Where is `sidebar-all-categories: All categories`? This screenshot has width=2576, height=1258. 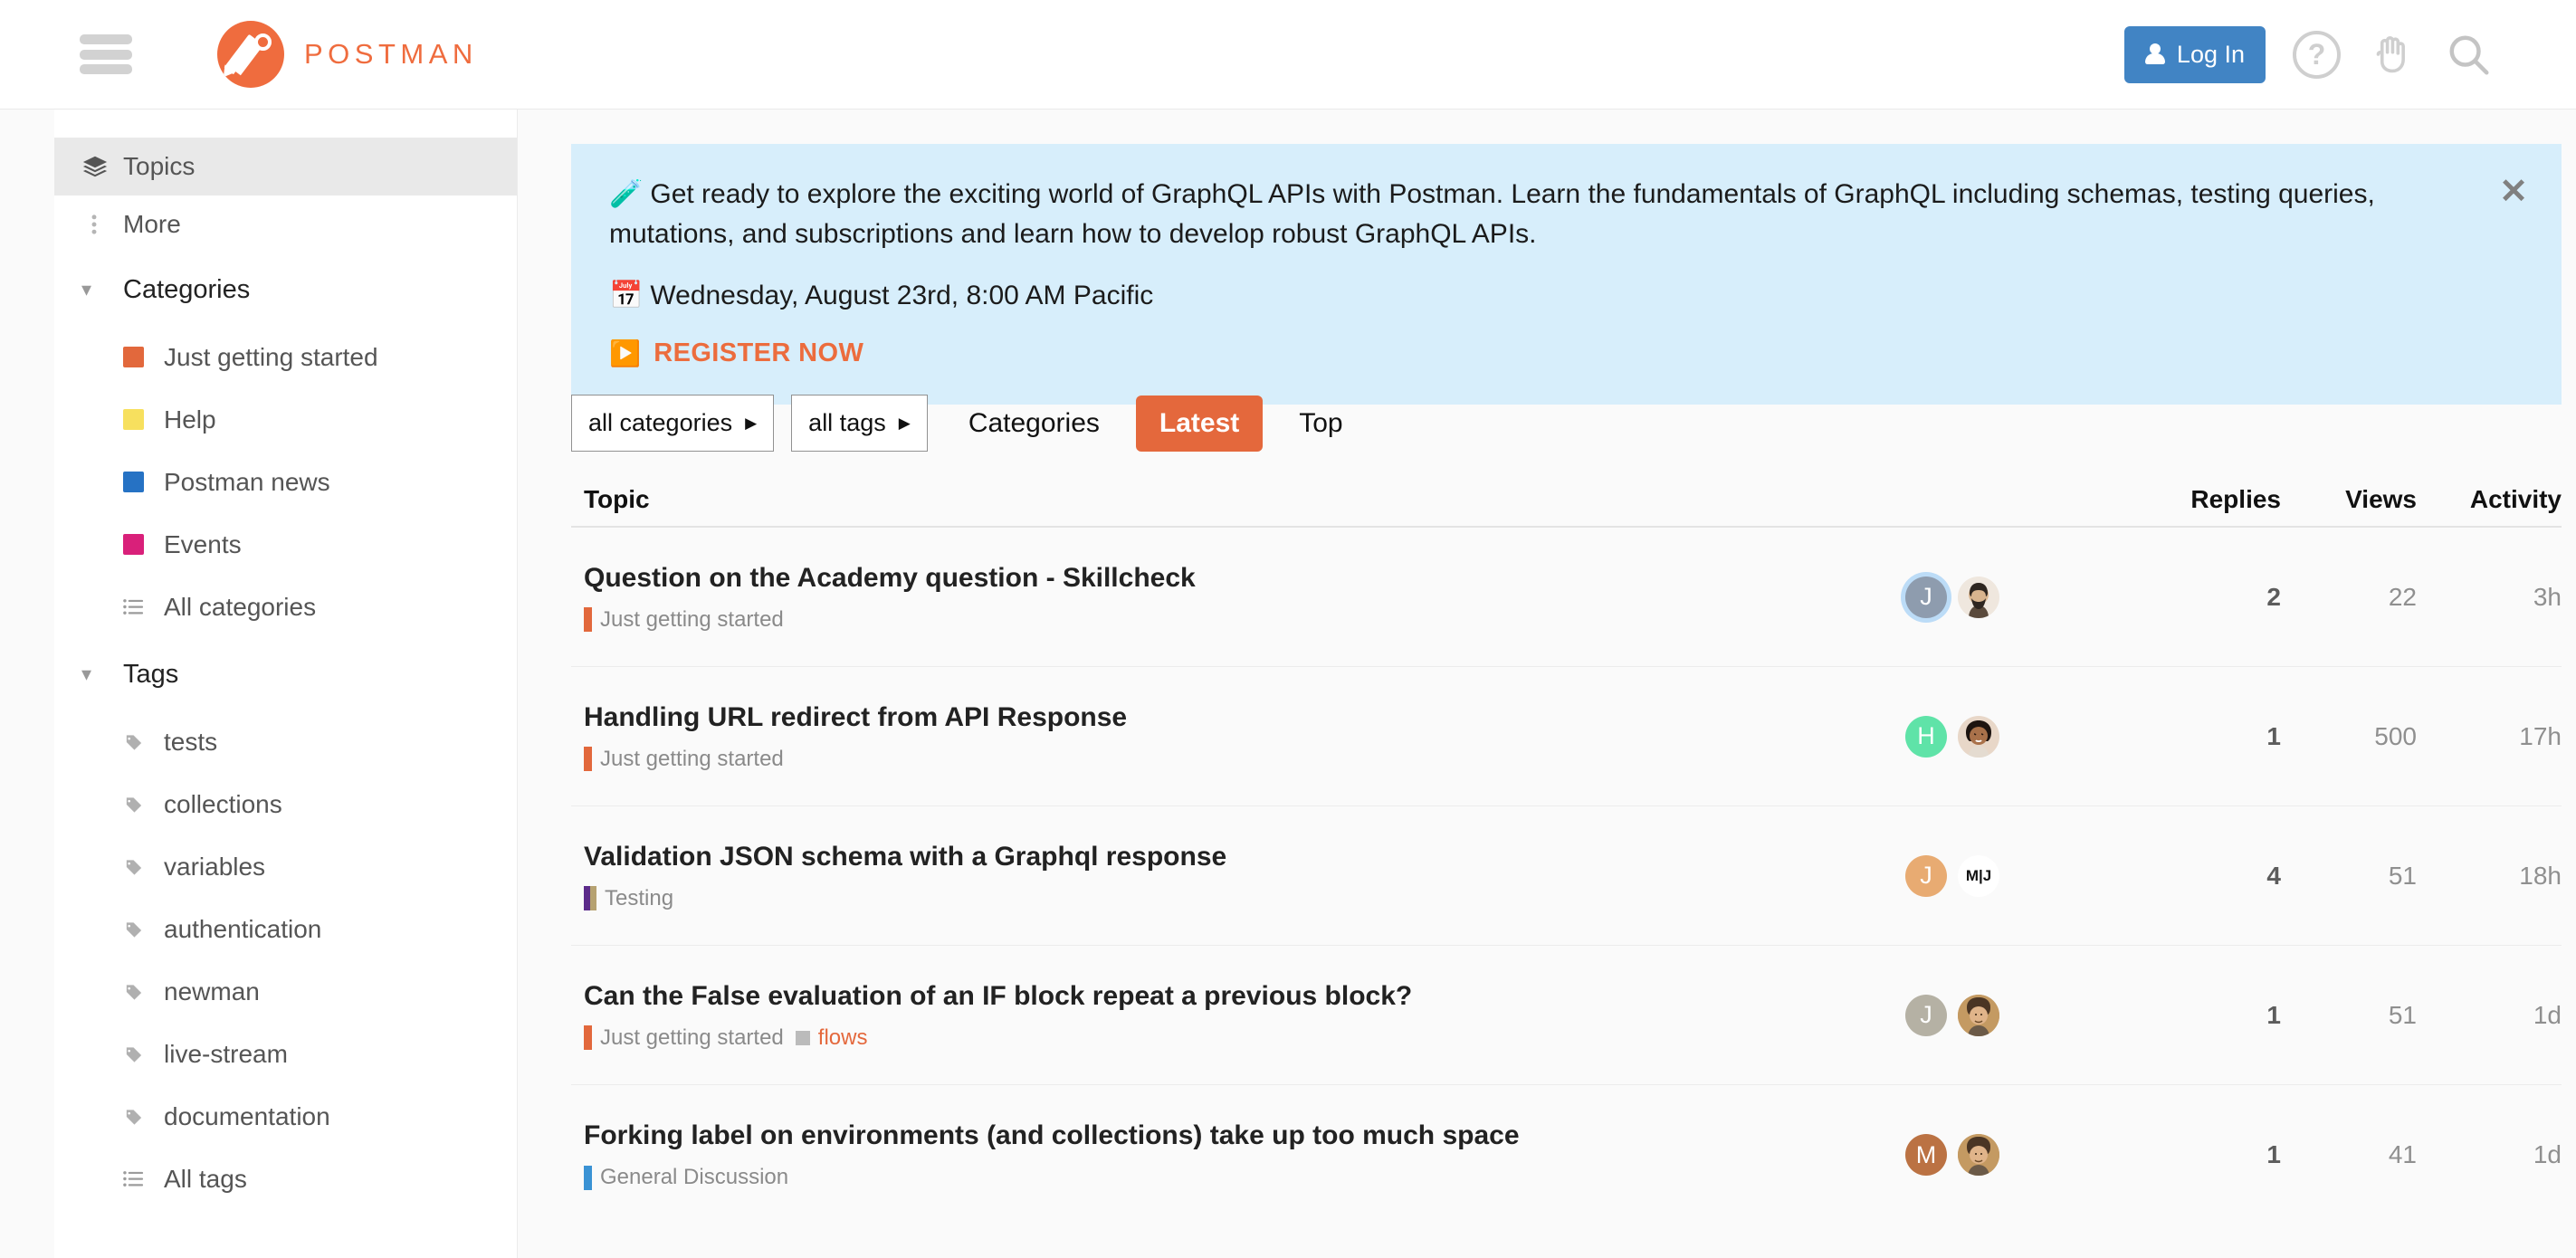 sidebar-all-categories: All categories is located at coordinates (285, 607).